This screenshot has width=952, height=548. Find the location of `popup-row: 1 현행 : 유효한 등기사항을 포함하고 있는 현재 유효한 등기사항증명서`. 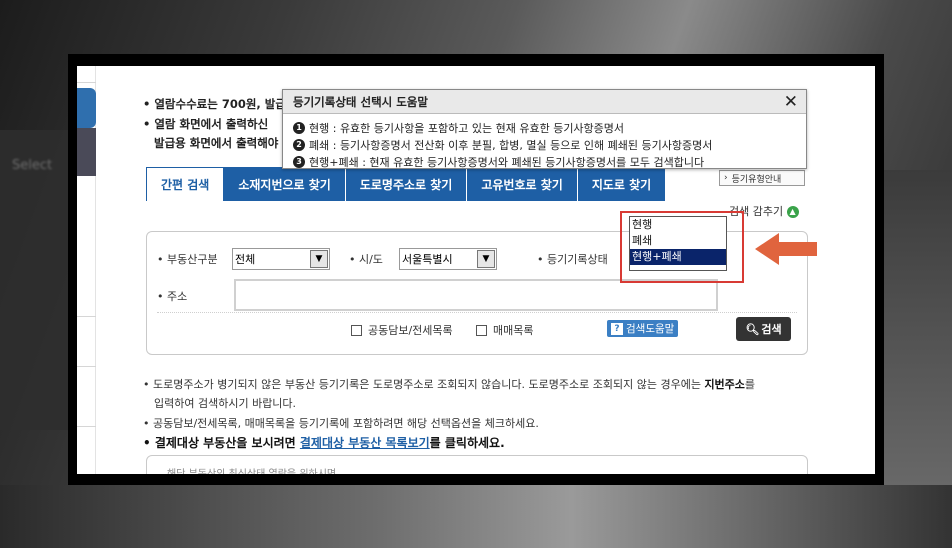

popup-row: 1 현행 : 유효한 등기사항을 포함하고 있는 현재 유효한 등기사항증명서 is located at coordinates (458, 128).